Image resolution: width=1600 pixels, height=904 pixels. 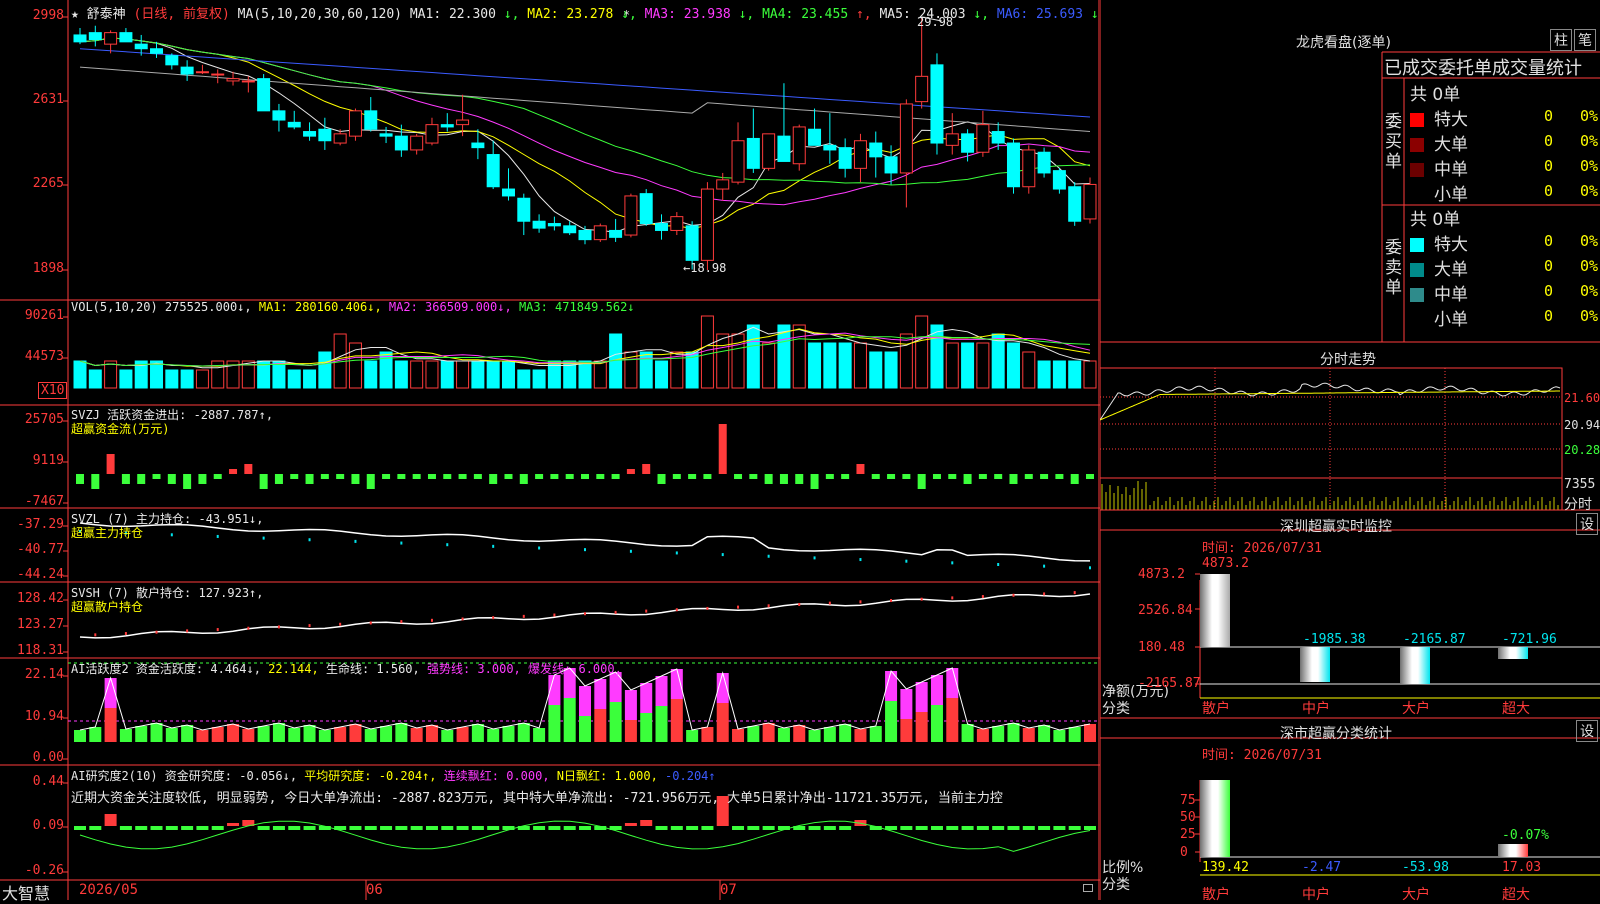 I want to click on monitor-cat-1: 中户, so click(x=1316, y=709).